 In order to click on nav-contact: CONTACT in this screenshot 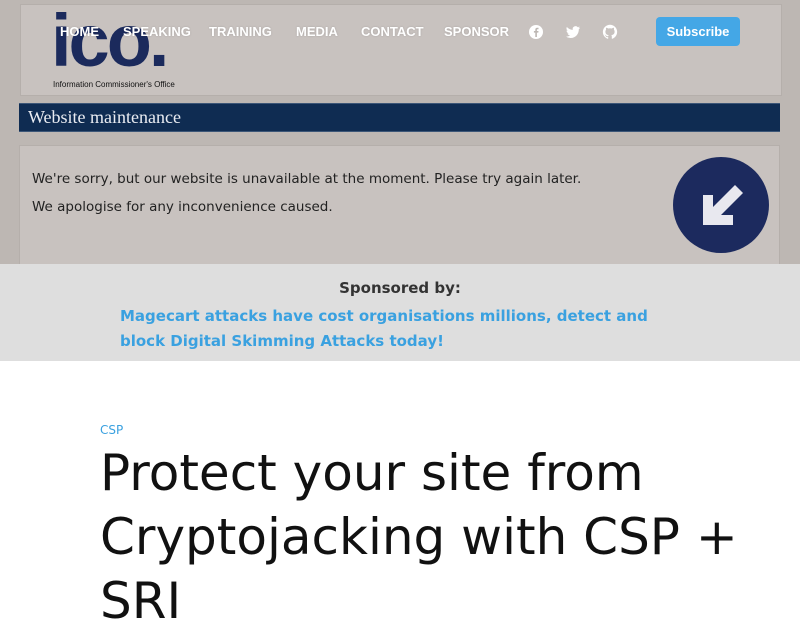, I will do `click(392, 31)`.